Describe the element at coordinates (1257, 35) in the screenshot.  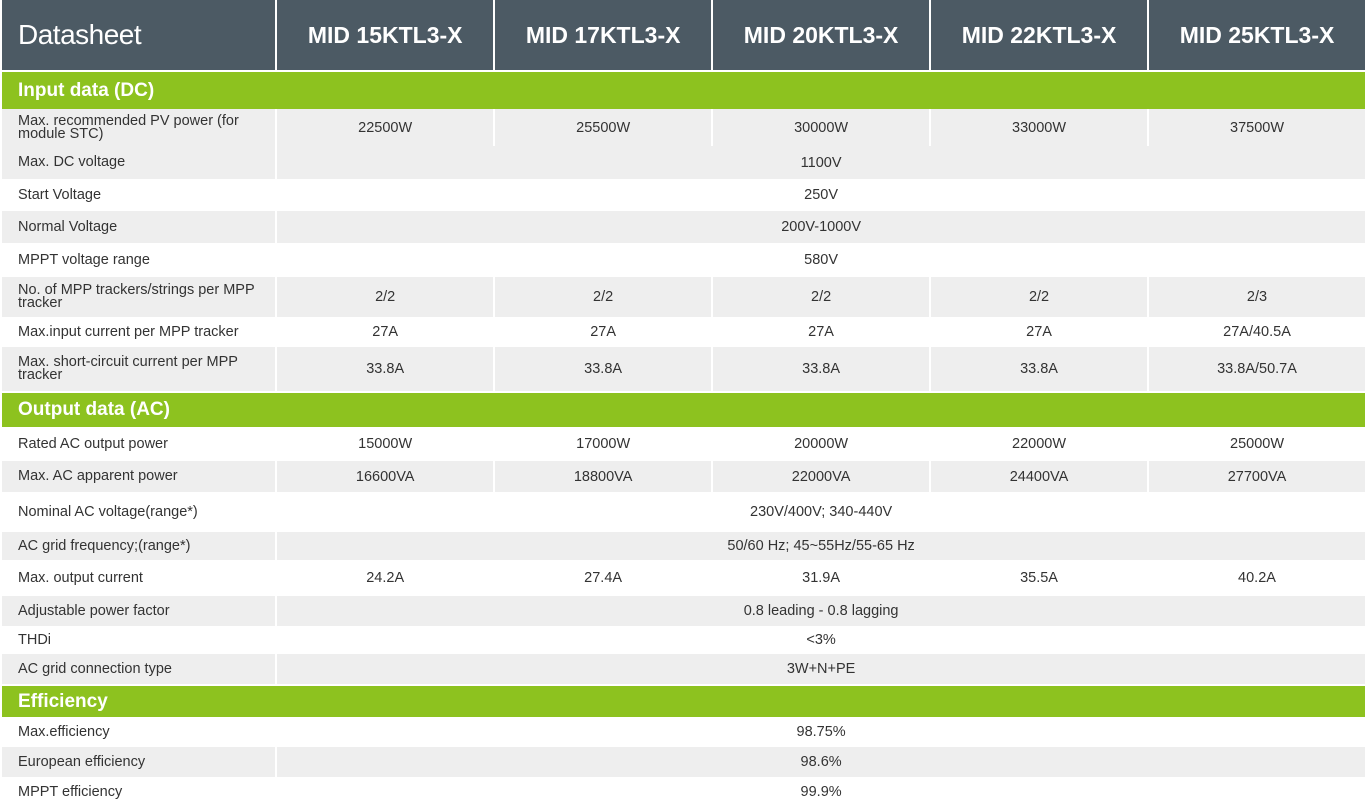
I see `model-header: MID 25KTL3-X` at that location.